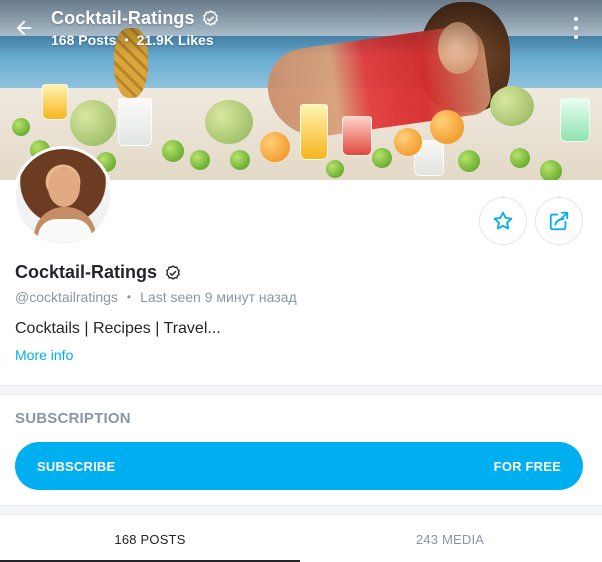 This screenshot has width=602, height=562. I want to click on tab-posts: 168 POSTS, so click(150, 539).